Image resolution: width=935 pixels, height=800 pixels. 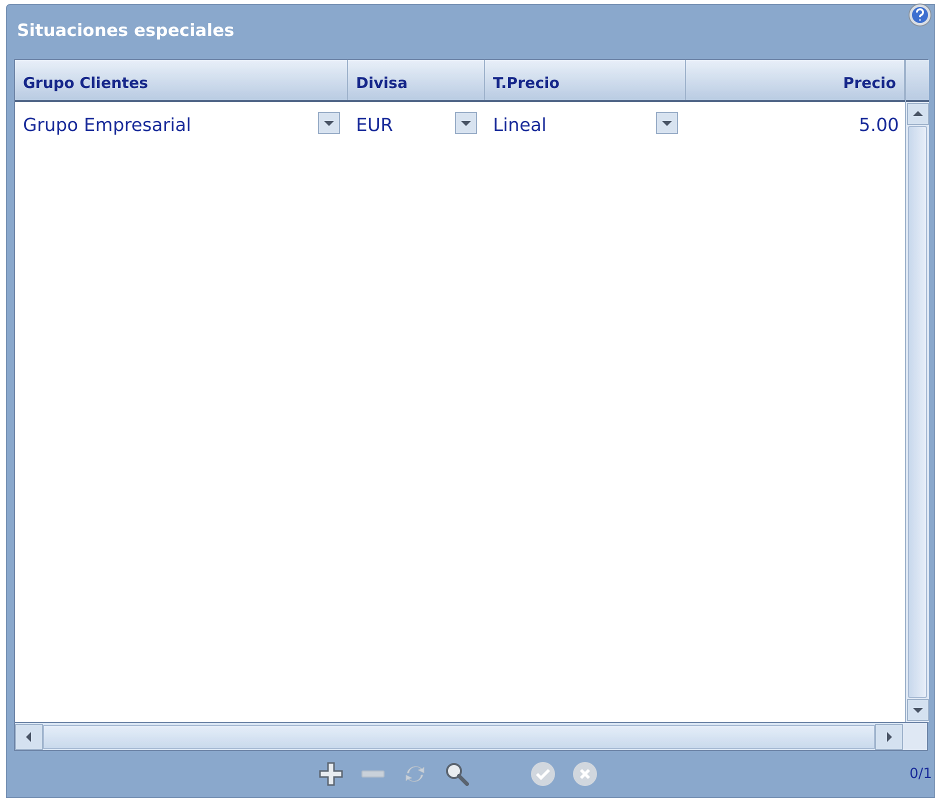 What do you see at coordinates (107, 126) in the screenshot?
I see `table-cell: Grupo Empresarial` at bounding box center [107, 126].